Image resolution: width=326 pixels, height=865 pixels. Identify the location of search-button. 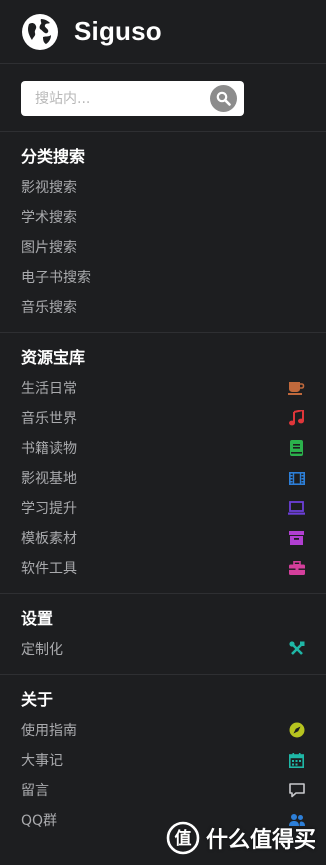
(223, 98).